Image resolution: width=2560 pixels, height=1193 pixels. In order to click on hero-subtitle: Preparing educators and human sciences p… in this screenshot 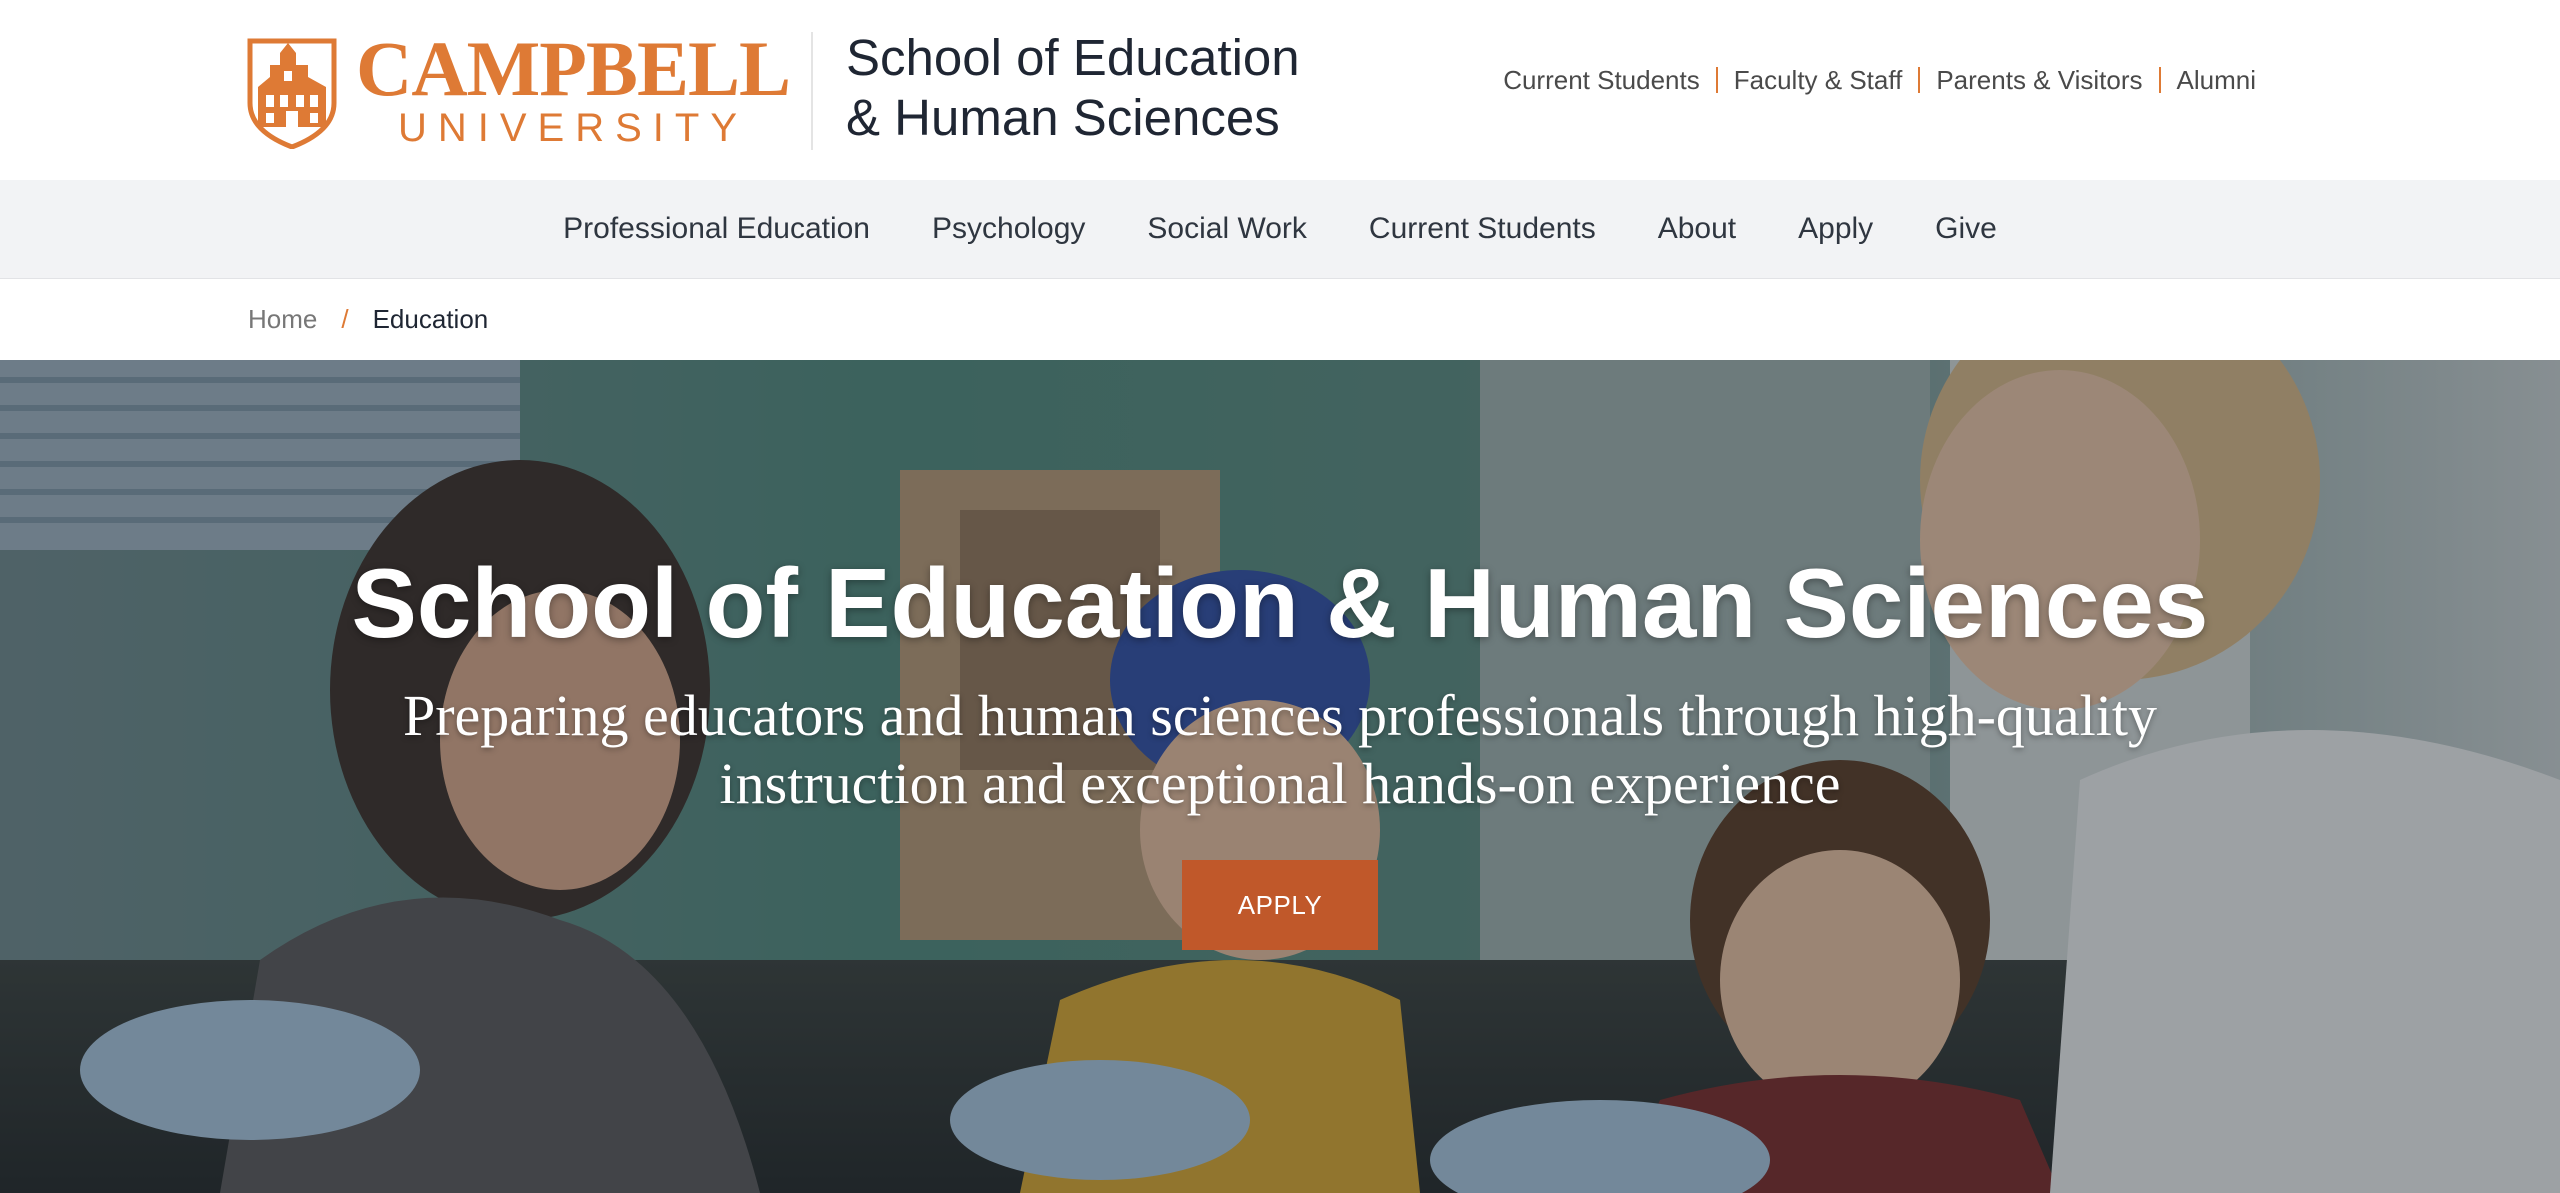, I will do `click(1280, 749)`.